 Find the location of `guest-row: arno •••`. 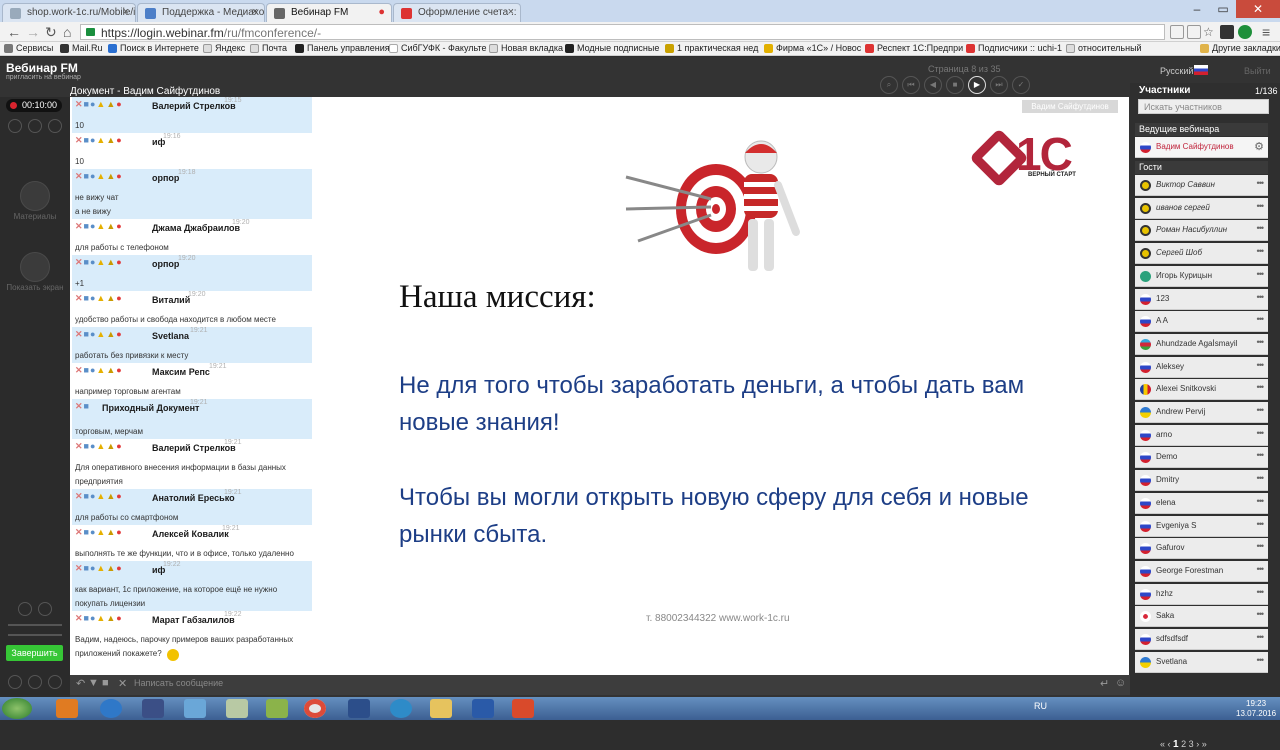

guest-row: arno ••• is located at coordinates (1201, 435).